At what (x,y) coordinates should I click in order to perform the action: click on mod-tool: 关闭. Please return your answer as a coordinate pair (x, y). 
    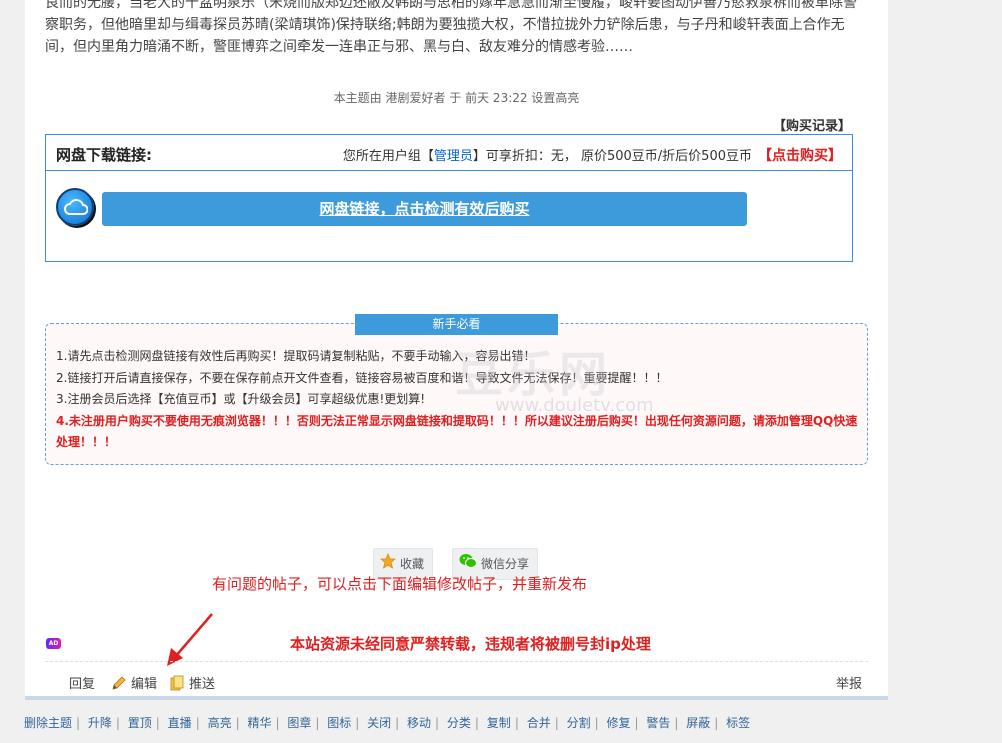
    Looking at the image, I should click on (379, 723).